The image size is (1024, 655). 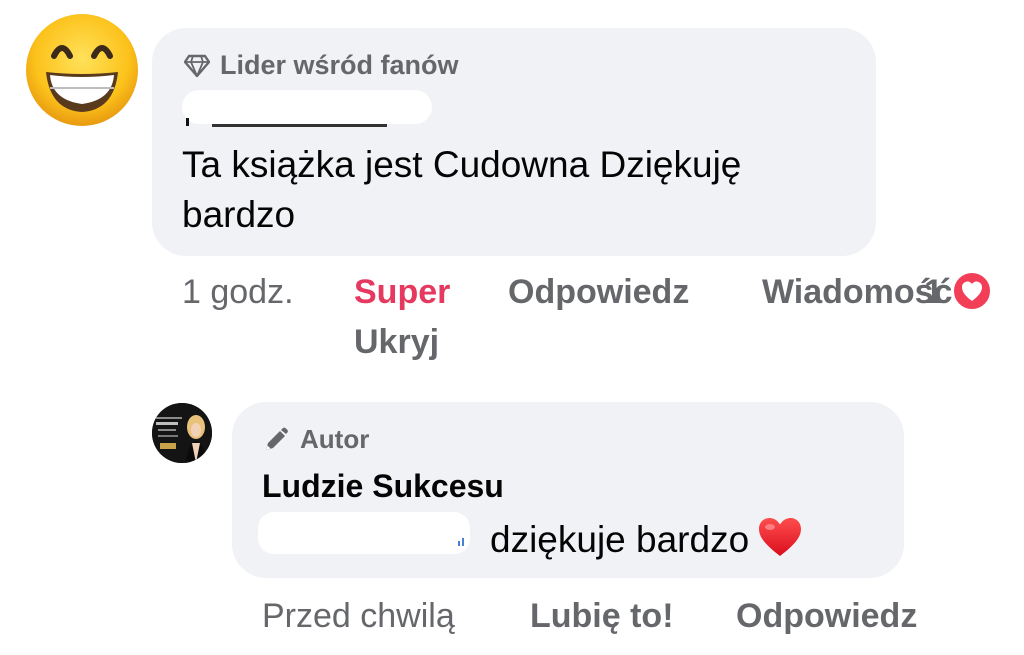 I want to click on love-heart-reaction-icon, so click(x=972, y=291).